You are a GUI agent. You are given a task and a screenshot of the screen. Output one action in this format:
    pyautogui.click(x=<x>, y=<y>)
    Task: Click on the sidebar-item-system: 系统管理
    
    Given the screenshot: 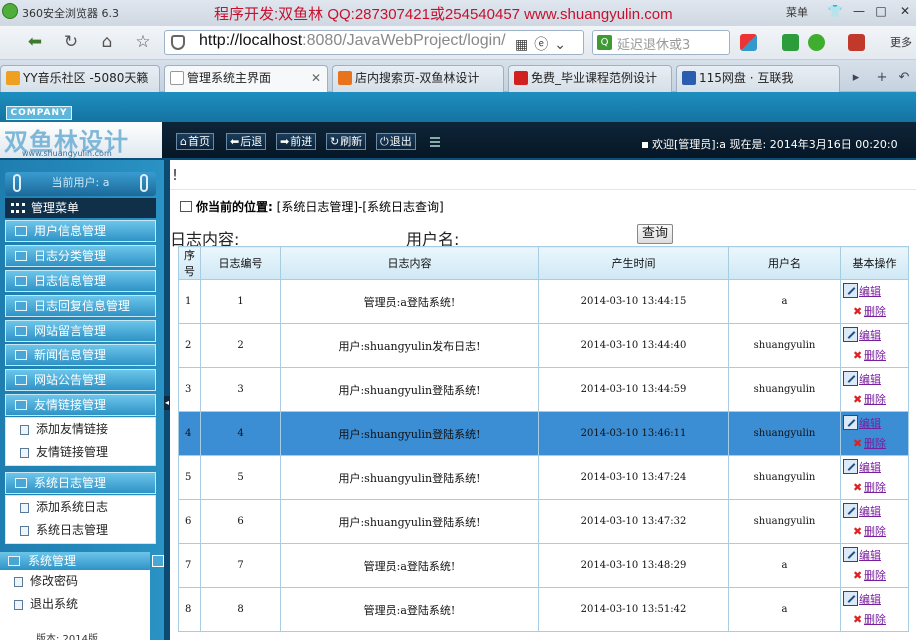 What is the action you would take?
    pyautogui.click(x=82, y=561)
    